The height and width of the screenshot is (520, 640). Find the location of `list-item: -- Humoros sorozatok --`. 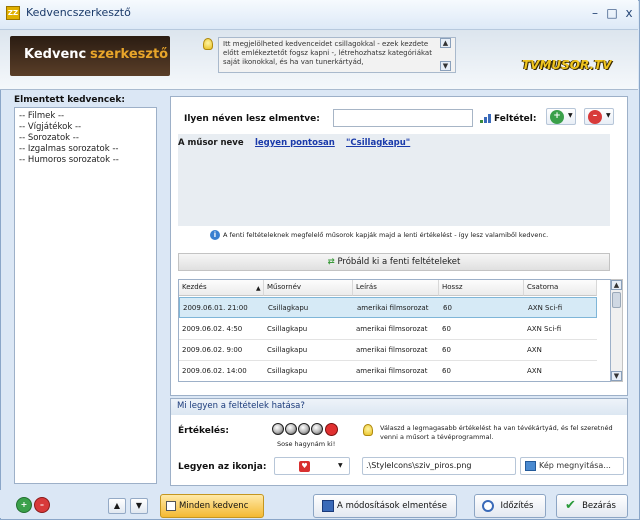

list-item: -- Humoros sorozatok -- is located at coordinates (85, 160).